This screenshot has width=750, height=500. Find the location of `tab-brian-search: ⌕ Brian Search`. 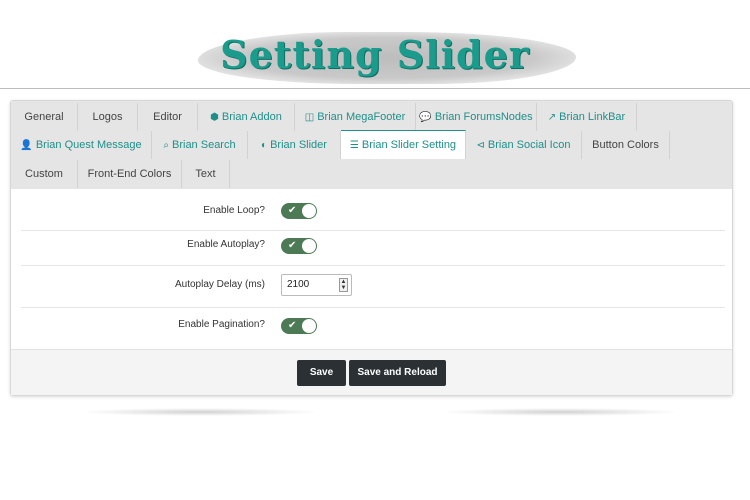

tab-brian-search: ⌕ Brian Search is located at coordinates (200, 145).